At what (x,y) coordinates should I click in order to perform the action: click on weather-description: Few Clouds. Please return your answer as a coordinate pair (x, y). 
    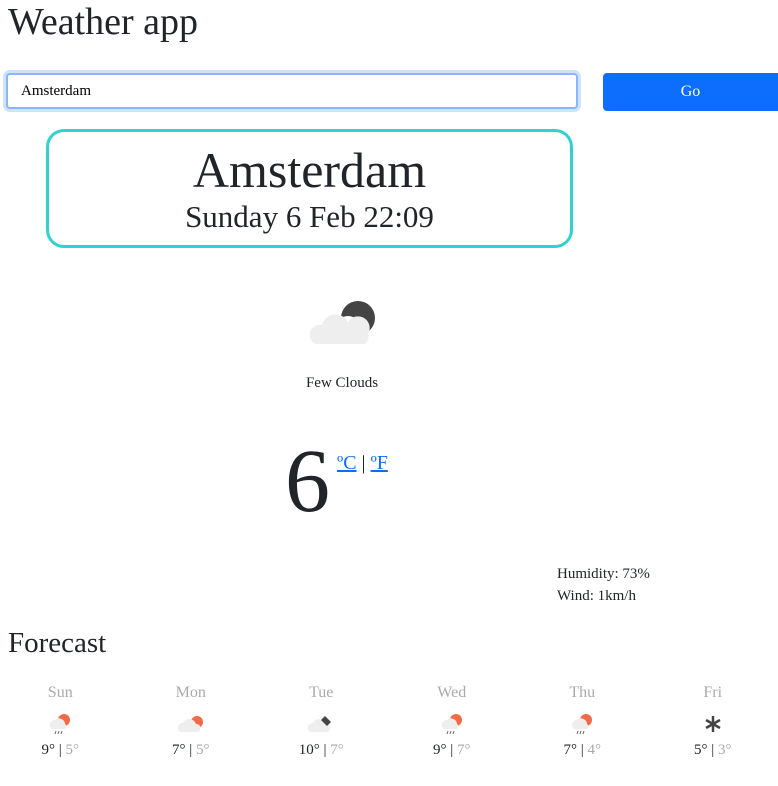
    Looking at the image, I should click on (342, 383).